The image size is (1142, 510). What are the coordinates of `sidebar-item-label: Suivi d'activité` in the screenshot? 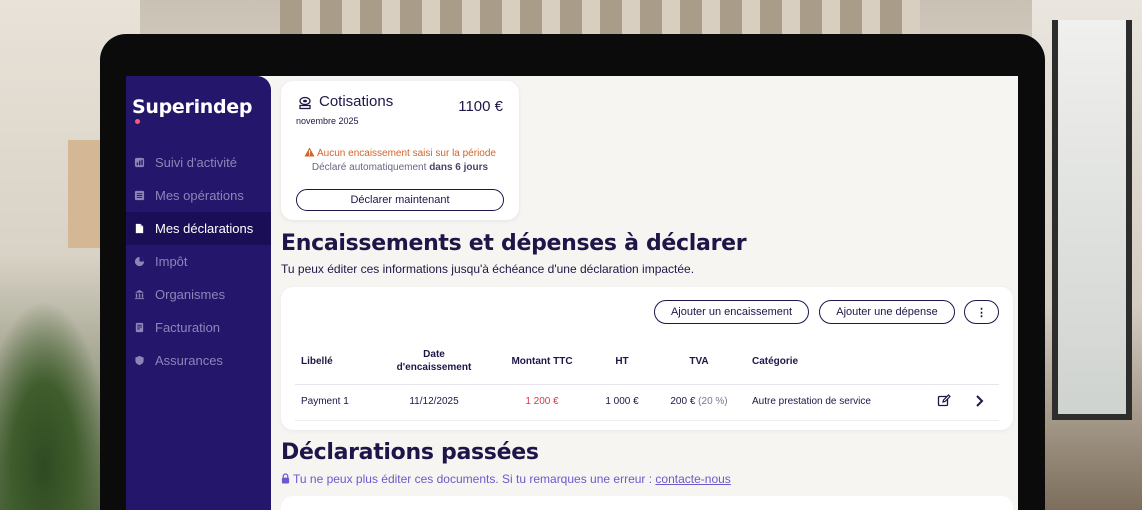 It's located at (196, 162).